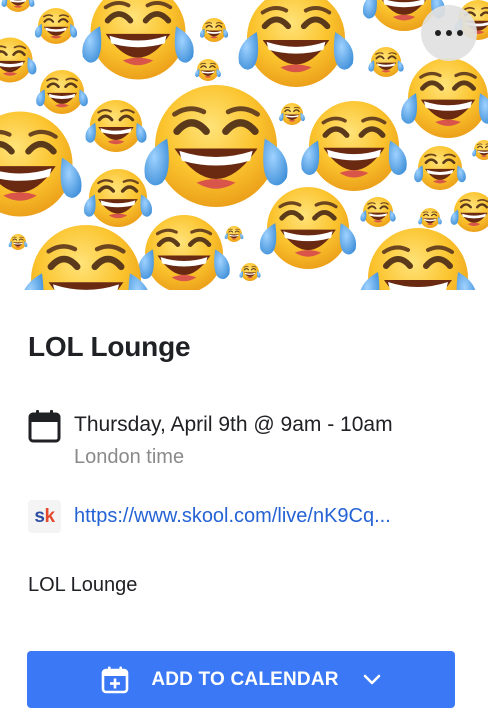 Image resolution: width=488 pixels, height=720 pixels. Describe the element at coordinates (129, 457) in the screenshot. I see `event-timezone: London time` at that location.